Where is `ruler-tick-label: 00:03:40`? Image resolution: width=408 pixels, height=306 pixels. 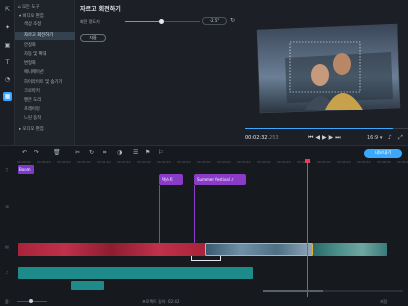
ruler-tick-label: 00:03:40 is located at coordinates (244, 162).